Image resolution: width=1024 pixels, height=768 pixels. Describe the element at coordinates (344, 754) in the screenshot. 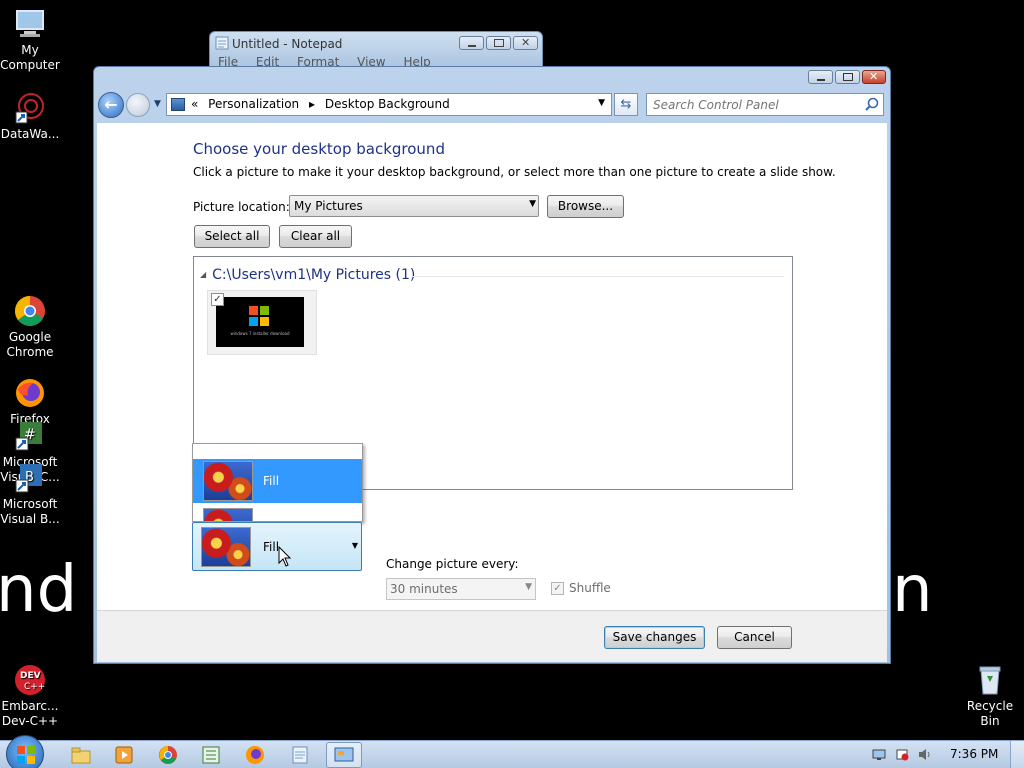

I see `control-panel-icon` at that location.